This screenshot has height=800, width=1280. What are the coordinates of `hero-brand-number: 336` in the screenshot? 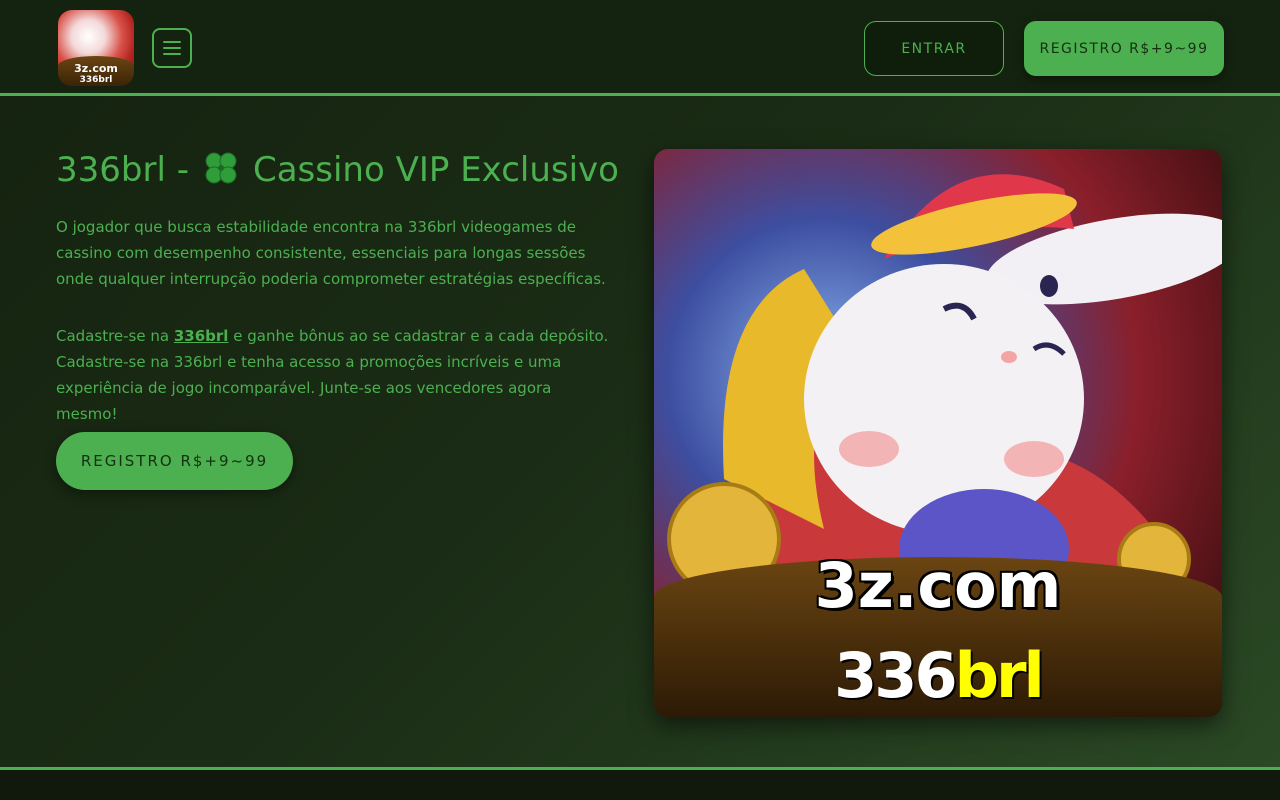 It's located at (895, 675).